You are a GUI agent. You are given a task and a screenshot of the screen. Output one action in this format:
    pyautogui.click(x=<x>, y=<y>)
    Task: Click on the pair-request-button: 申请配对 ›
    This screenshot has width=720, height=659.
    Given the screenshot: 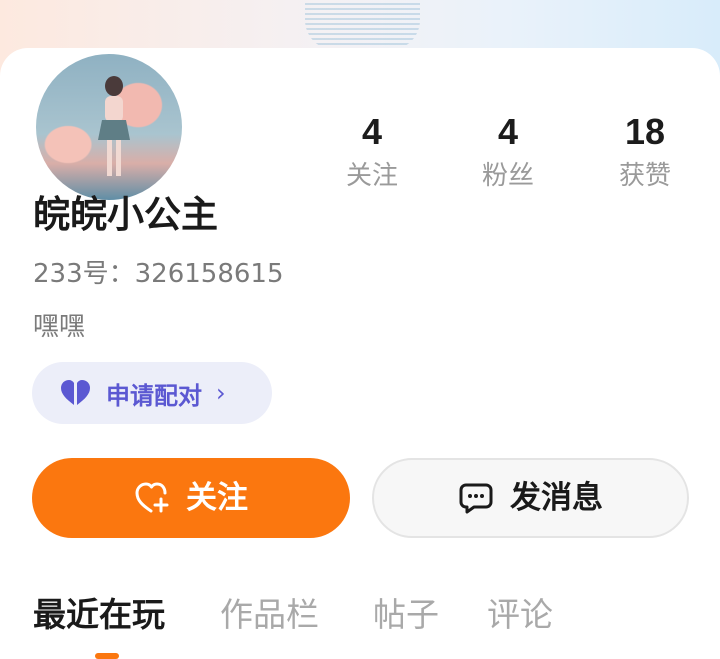 What is the action you would take?
    pyautogui.click(x=152, y=393)
    